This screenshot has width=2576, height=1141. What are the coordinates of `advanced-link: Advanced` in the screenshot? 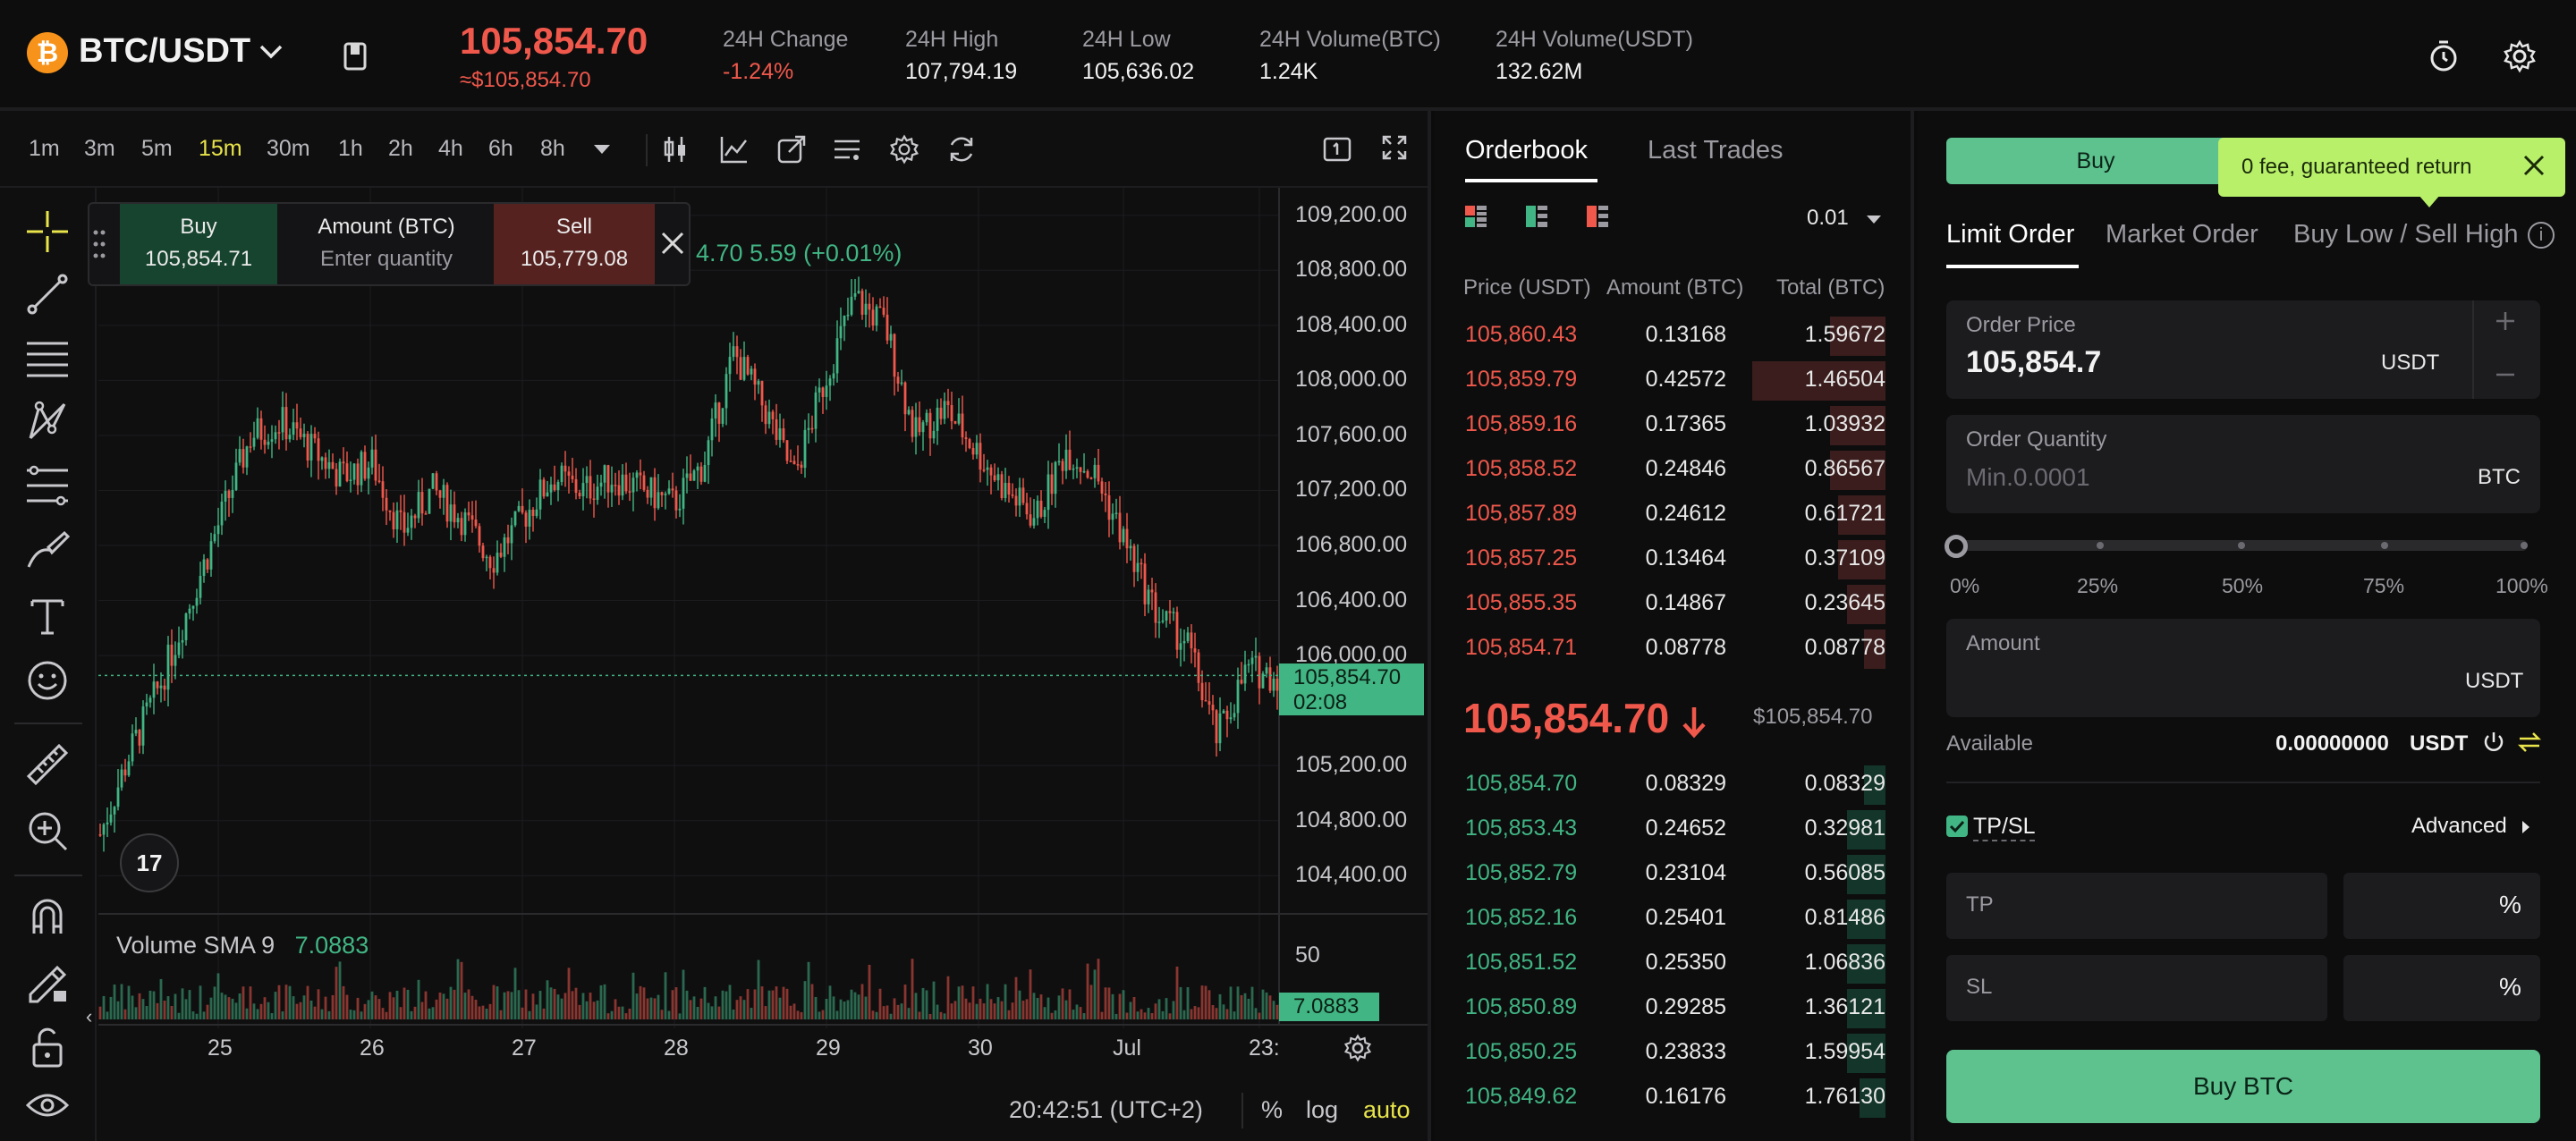 It's located at (2459, 826).